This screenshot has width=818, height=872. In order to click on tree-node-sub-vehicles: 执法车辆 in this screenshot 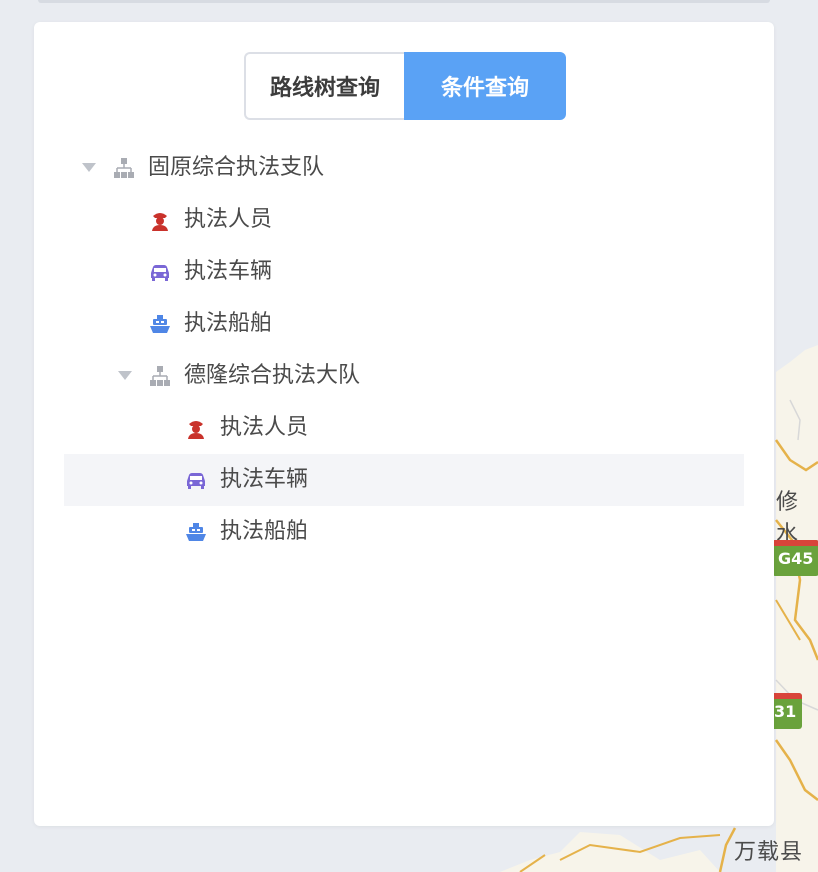, I will do `click(404, 480)`.